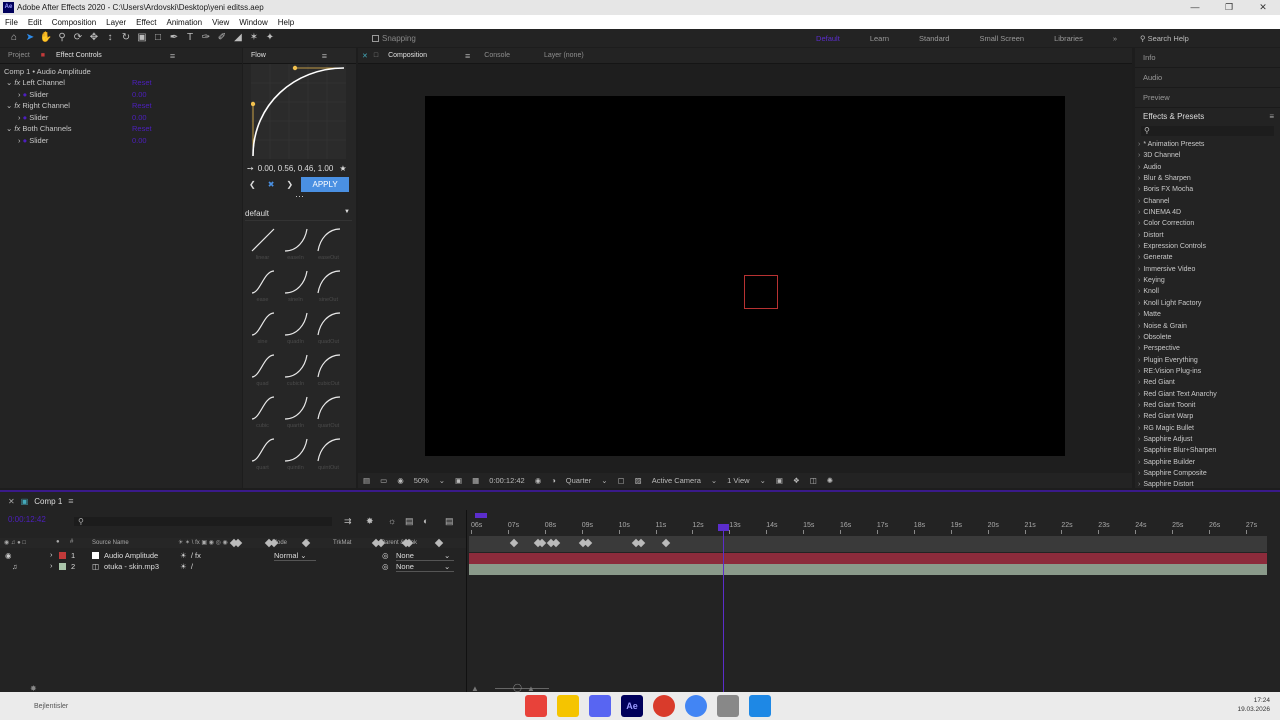  What do you see at coordinates (1207, 78) in the screenshot?
I see `audio-panel-header: Audio` at bounding box center [1207, 78].